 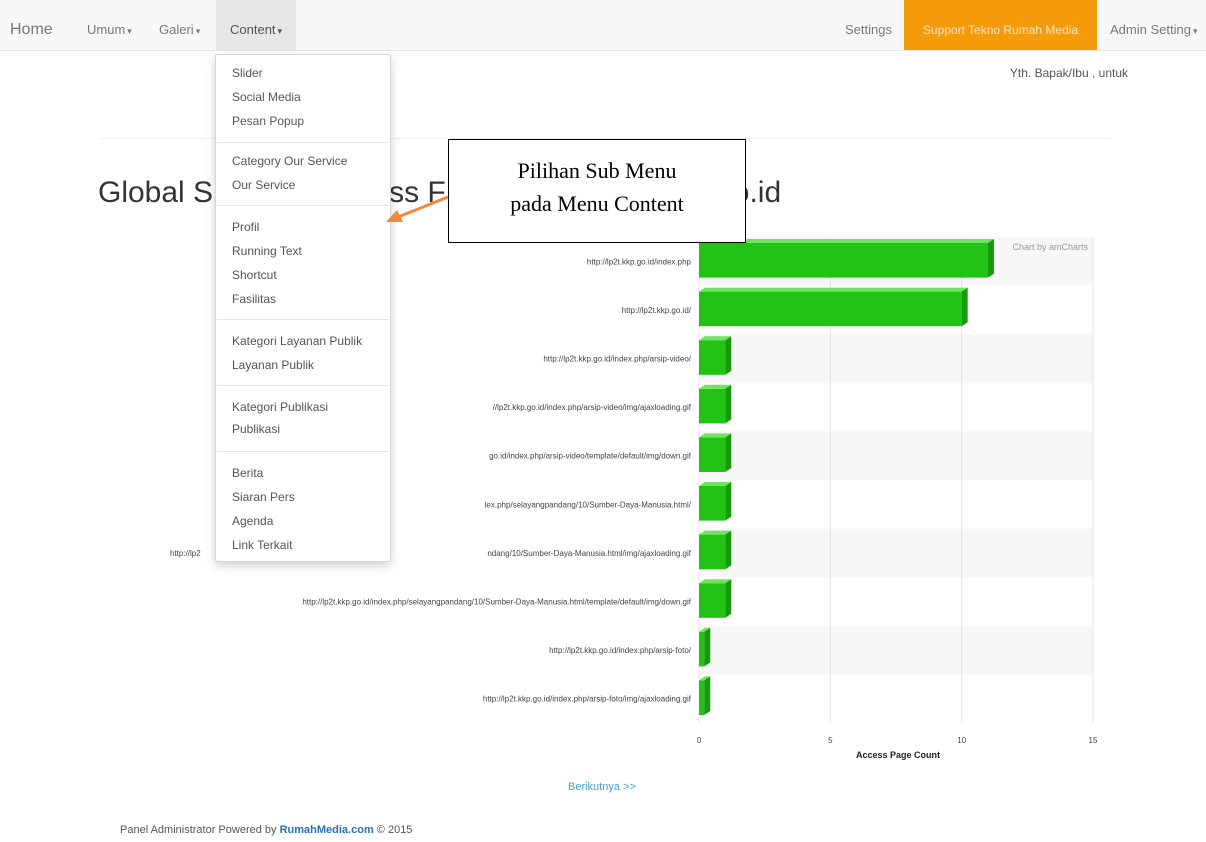 I want to click on menu-item-fasilitas: Fasilitas, so click(x=254, y=299).